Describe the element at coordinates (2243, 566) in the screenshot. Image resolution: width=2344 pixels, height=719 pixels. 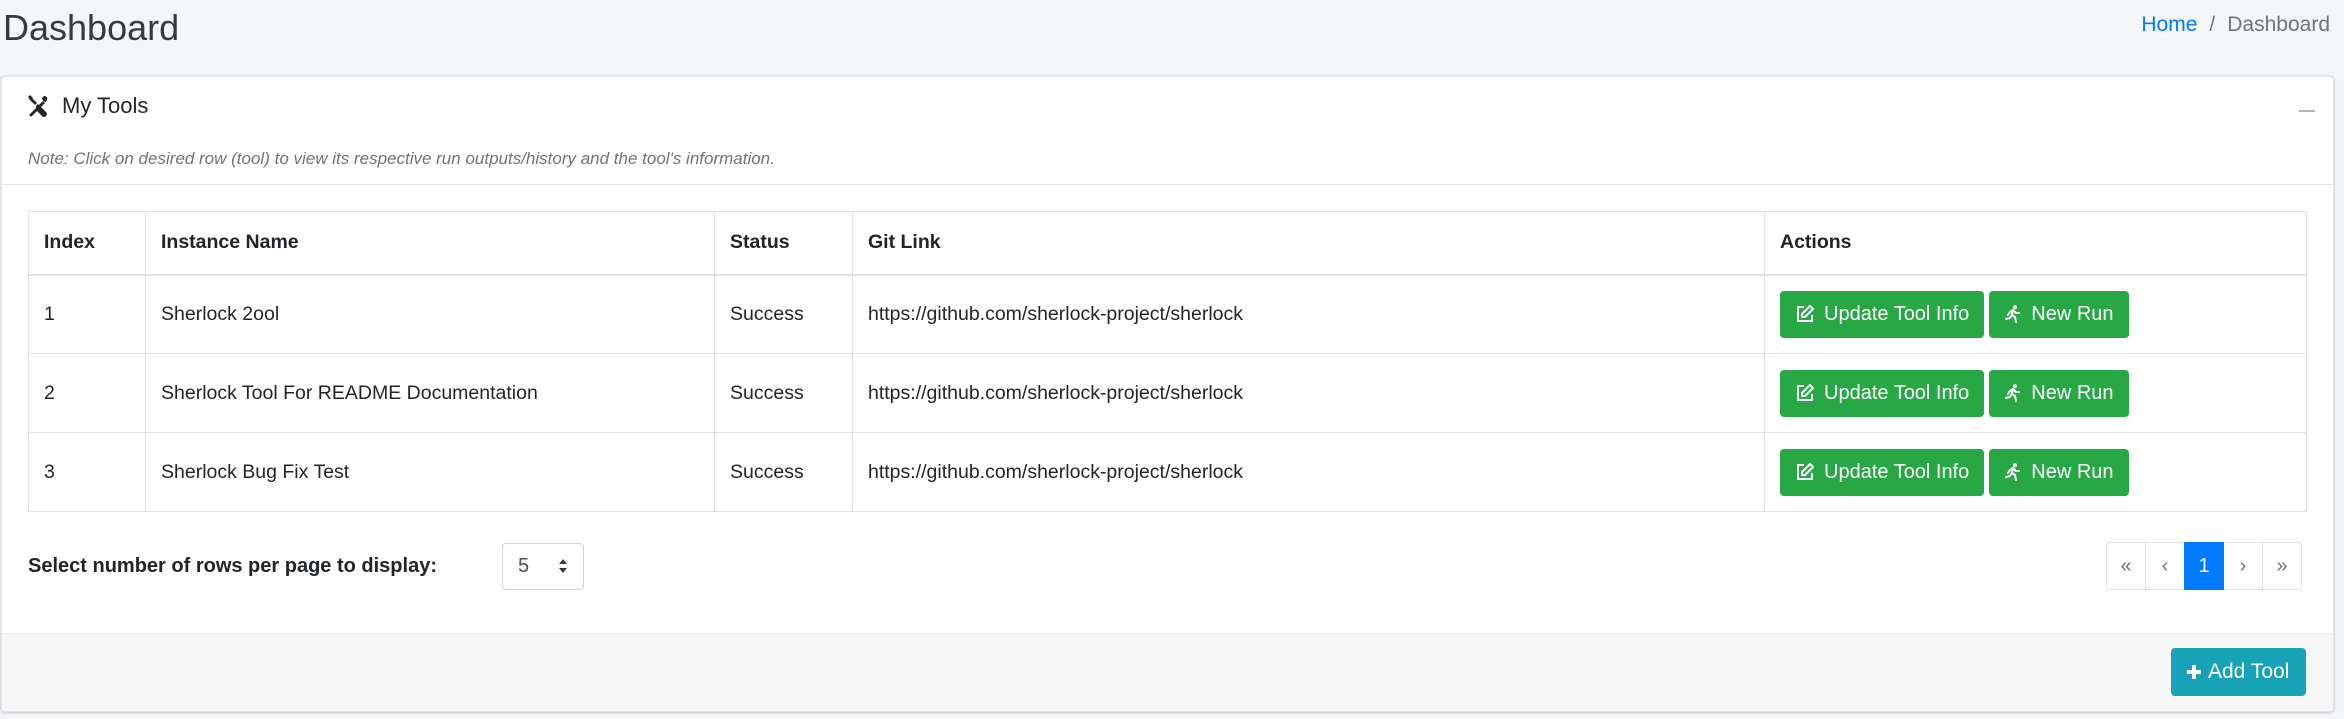
I see `page-next-button: ›` at that location.